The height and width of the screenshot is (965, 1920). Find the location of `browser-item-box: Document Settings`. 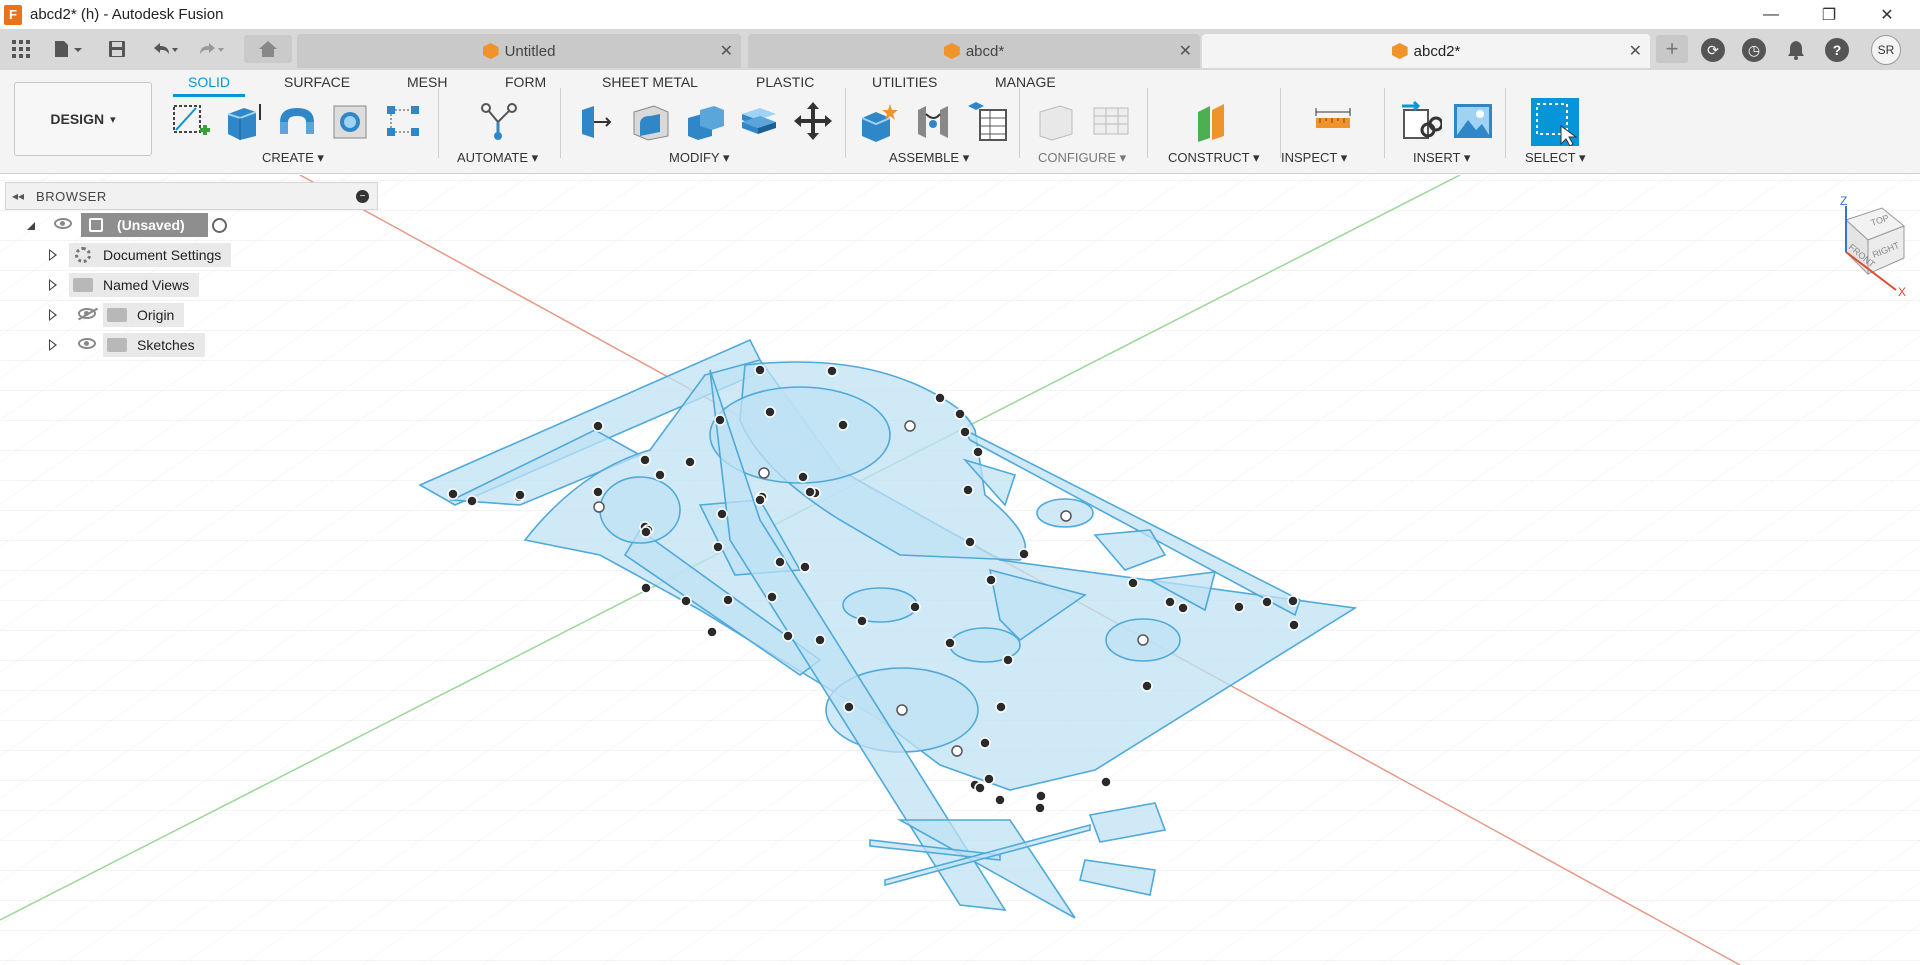

browser-item-box: Document Settings is located at coordinates (150, 255).